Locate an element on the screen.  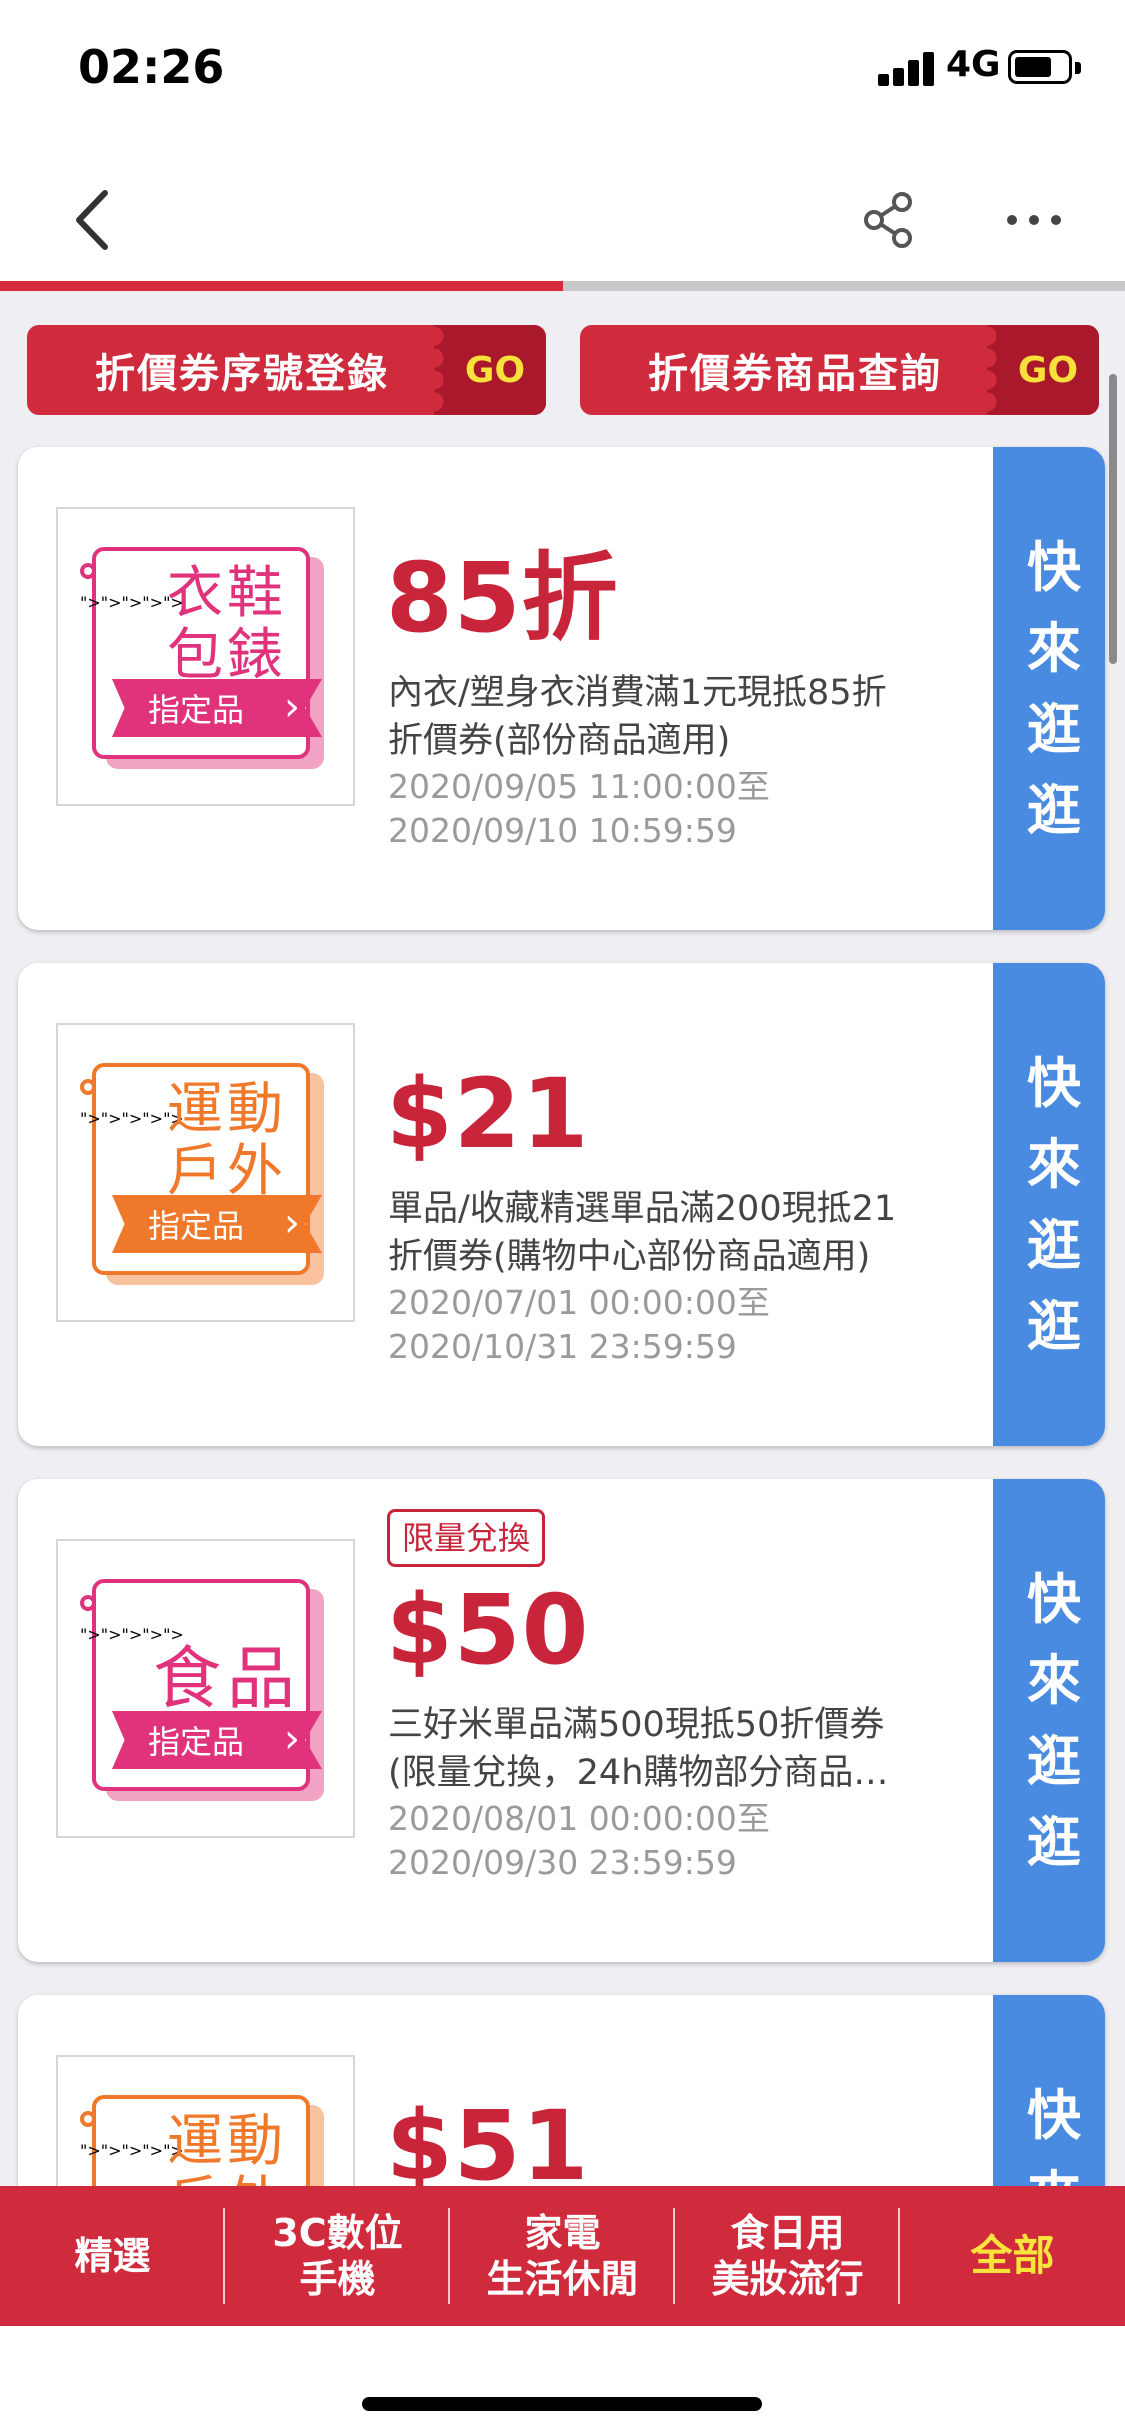
coupon-thumbnail: ">">">">">食品指定品› is located at coordinates (205, 1688).